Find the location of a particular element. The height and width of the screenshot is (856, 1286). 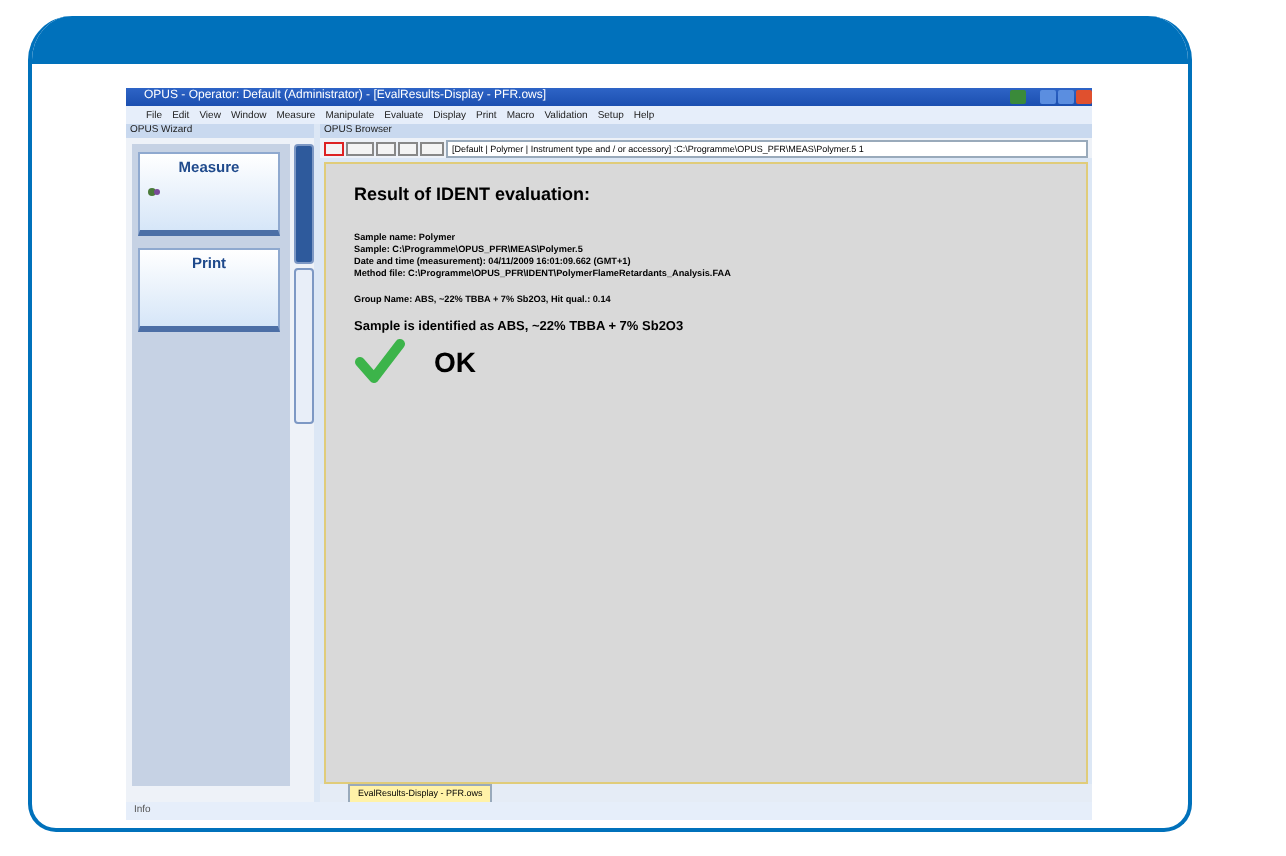

verdict-text: OK is located at coordinates (455, 362).